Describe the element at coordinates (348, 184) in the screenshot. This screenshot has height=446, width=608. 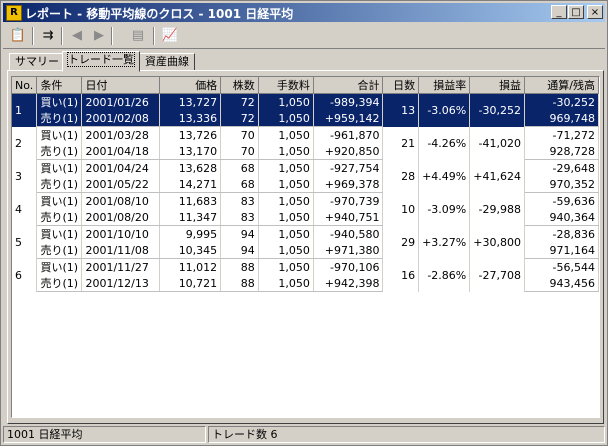
I see `cell-total: +969,378` at that location.